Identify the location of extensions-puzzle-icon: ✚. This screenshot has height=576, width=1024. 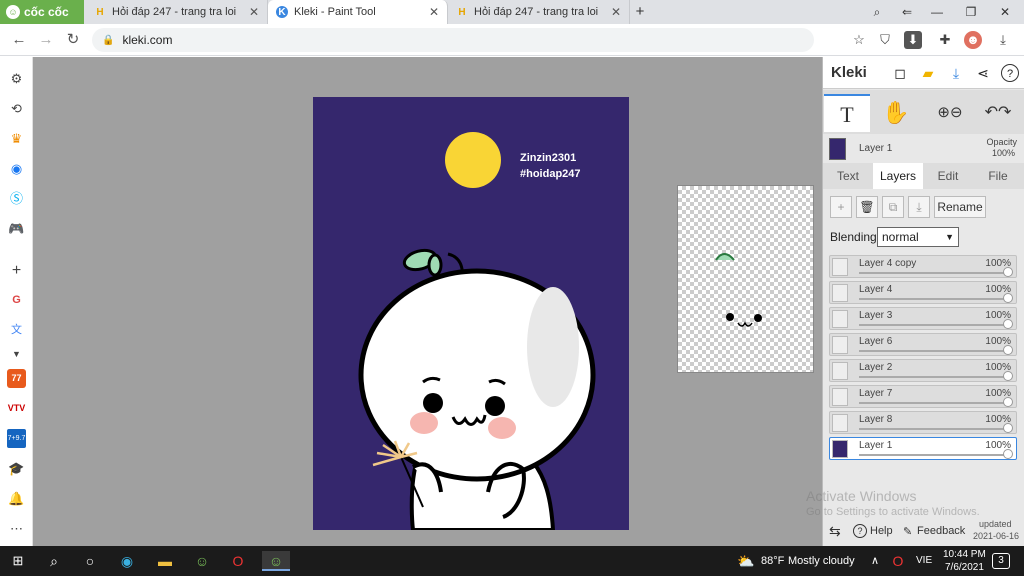
(945, 40).